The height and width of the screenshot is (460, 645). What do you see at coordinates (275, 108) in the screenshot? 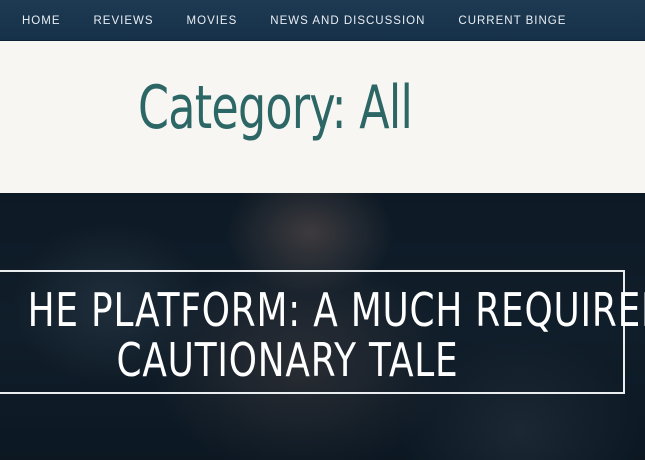
I see `page-title: Category: All` at bounding box center [275, 108].